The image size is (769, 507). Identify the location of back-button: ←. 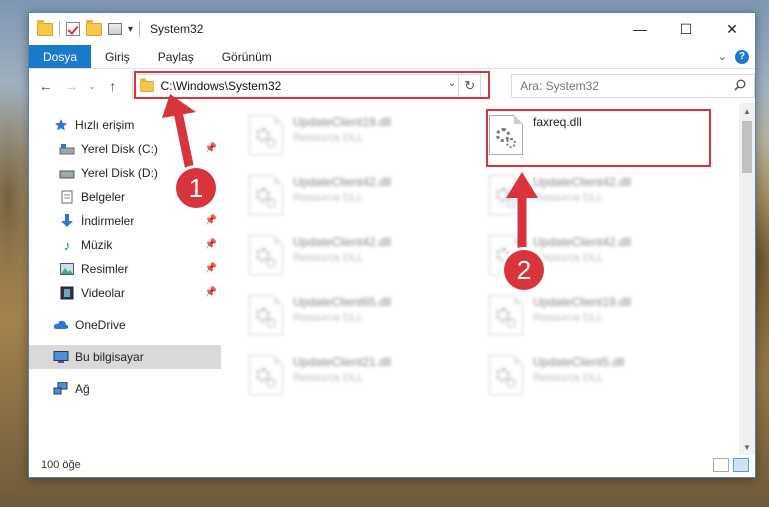
(46, 86).